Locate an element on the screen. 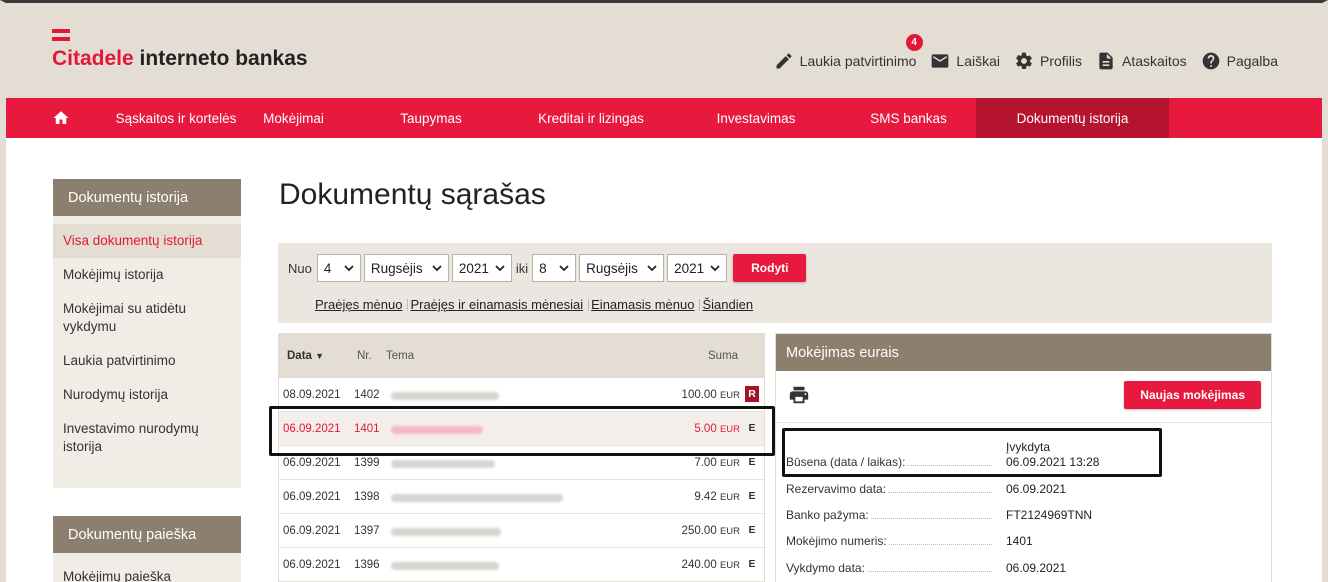 This screenshot has width=1328, height=582. row-amount-value: 7.00 is located at coordinates (705, 463).